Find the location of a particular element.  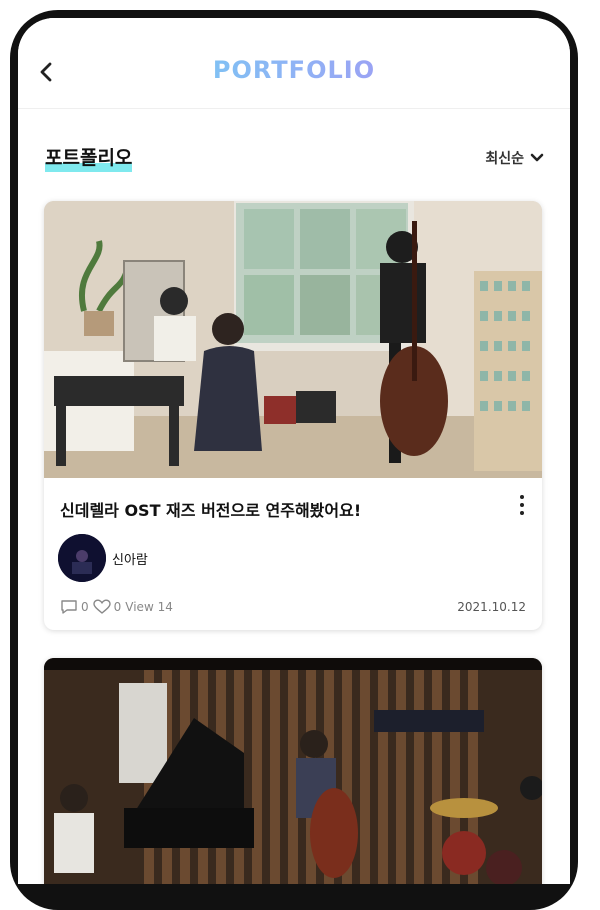

sort-label: 최신순 is located at coordinates (504, 159).